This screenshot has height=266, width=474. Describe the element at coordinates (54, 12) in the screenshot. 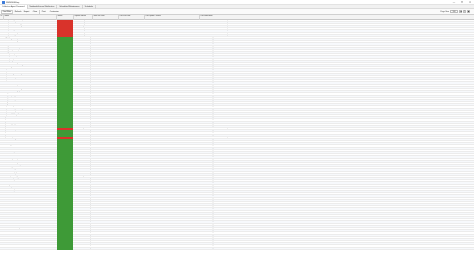

I see `customise-button: Customise` at that location.